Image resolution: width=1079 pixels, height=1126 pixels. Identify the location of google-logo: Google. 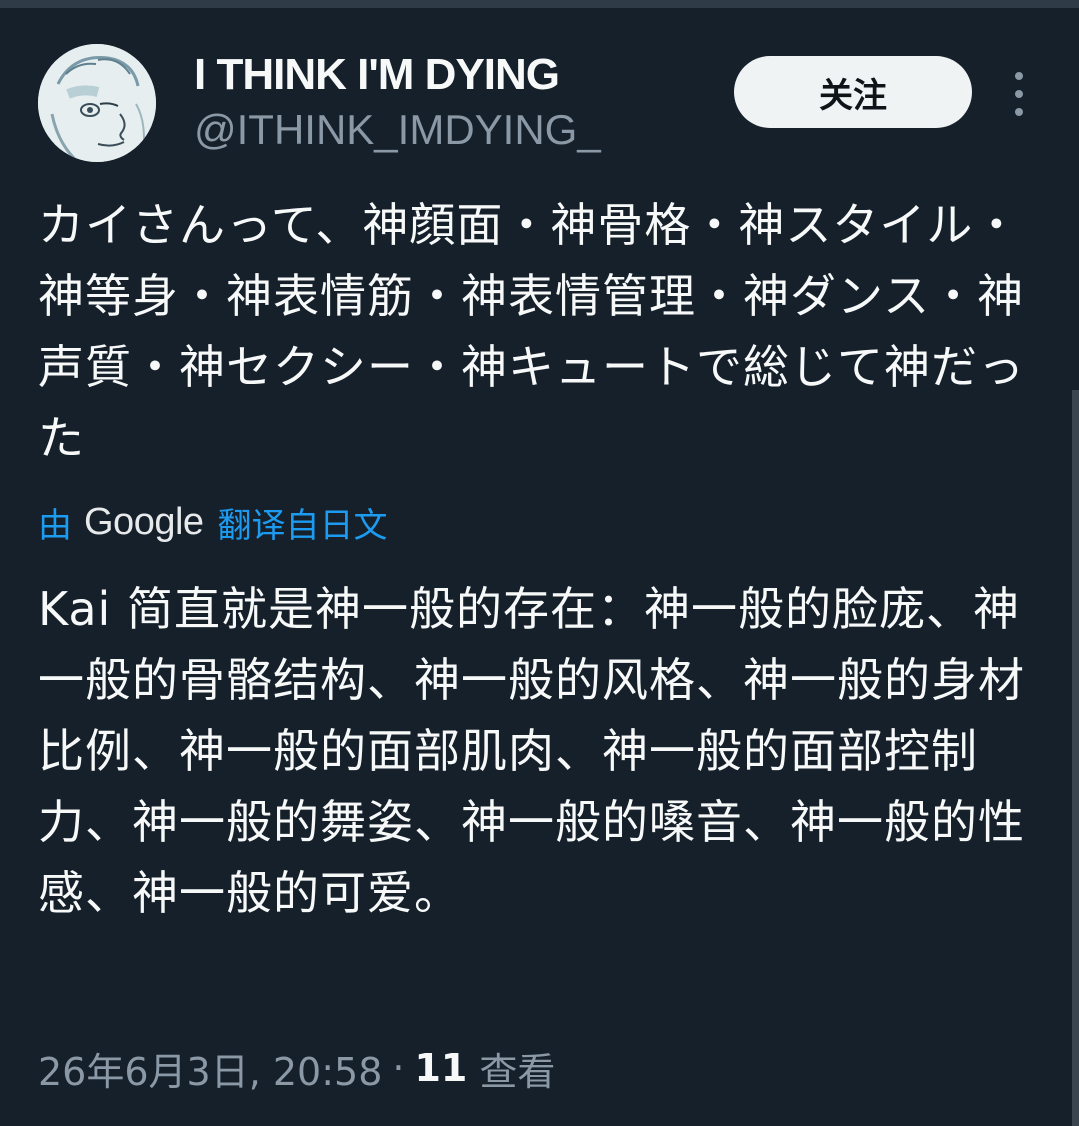
(144, 521).